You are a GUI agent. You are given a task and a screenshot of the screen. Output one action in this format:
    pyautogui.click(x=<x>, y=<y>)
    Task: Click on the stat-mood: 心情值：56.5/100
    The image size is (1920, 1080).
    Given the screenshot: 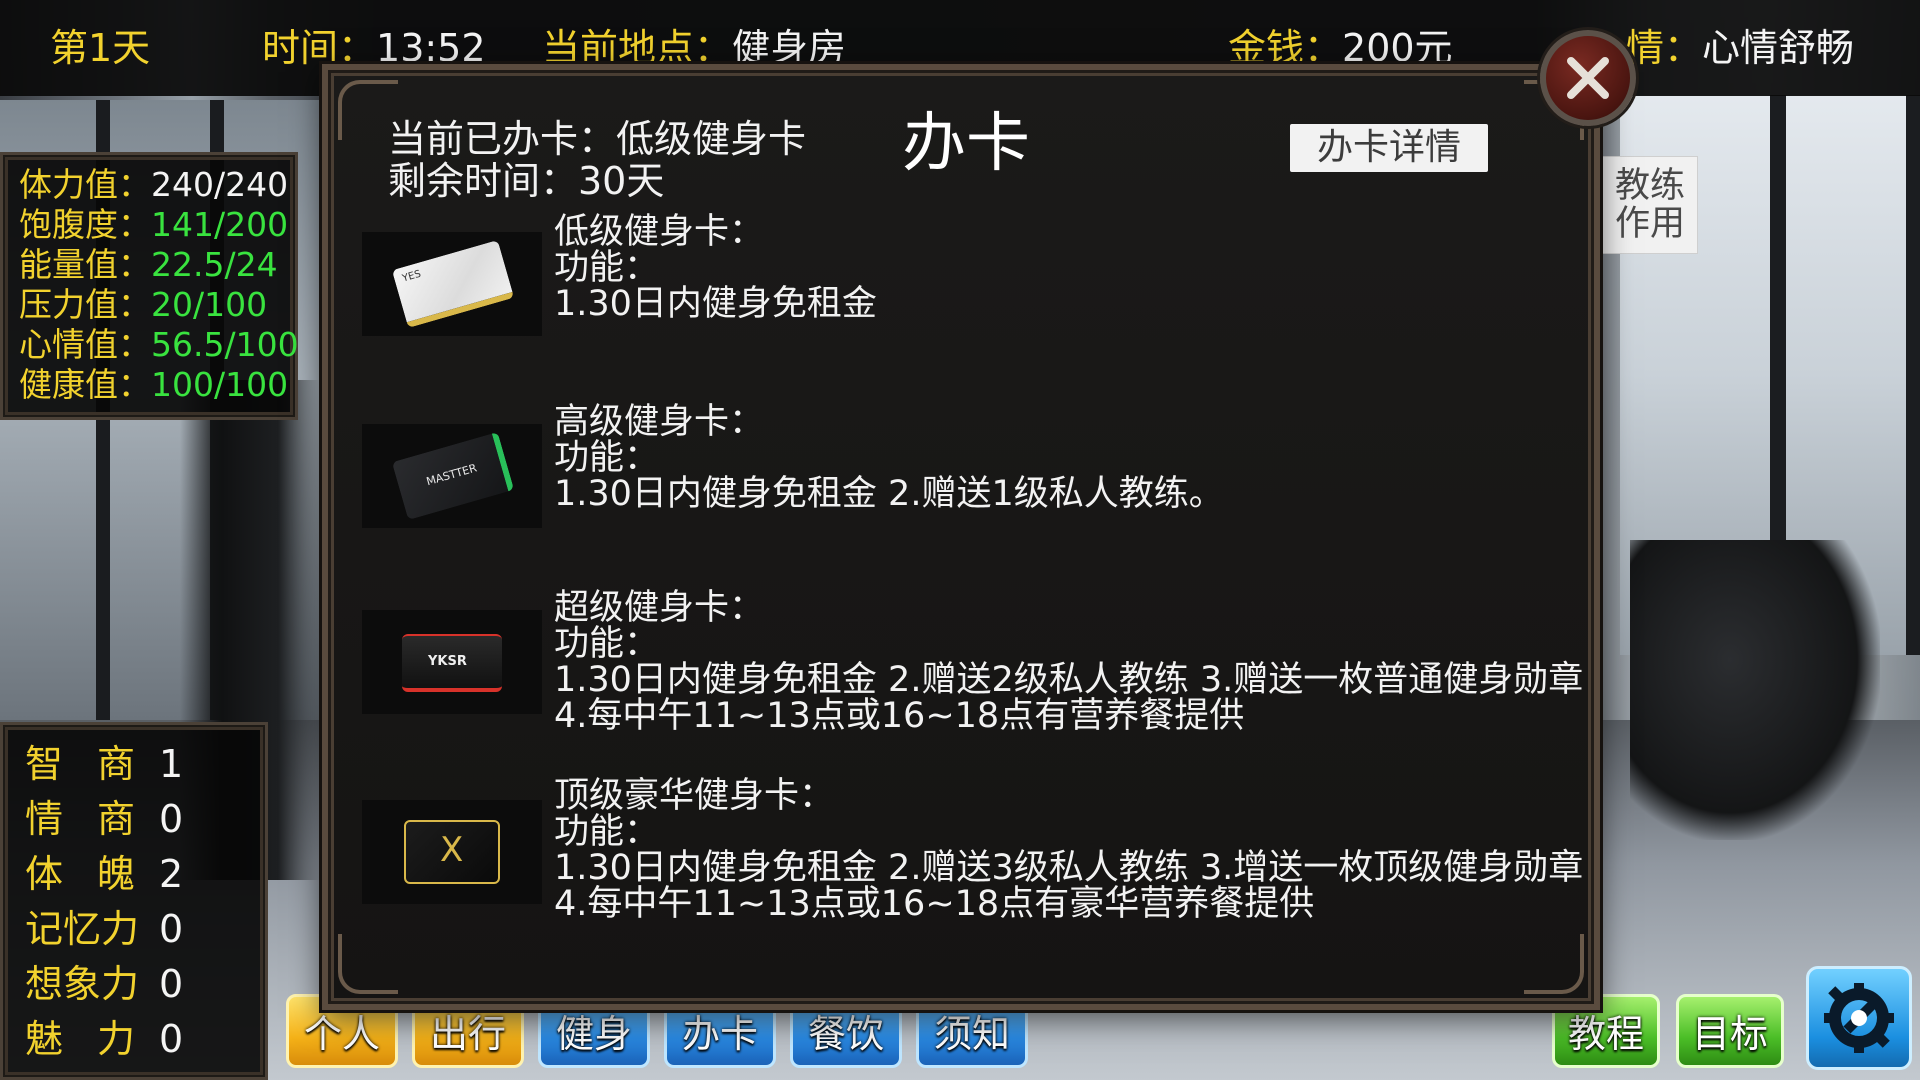 What is the action you would take?
    pyautogui.click(x=159, y=345)
    